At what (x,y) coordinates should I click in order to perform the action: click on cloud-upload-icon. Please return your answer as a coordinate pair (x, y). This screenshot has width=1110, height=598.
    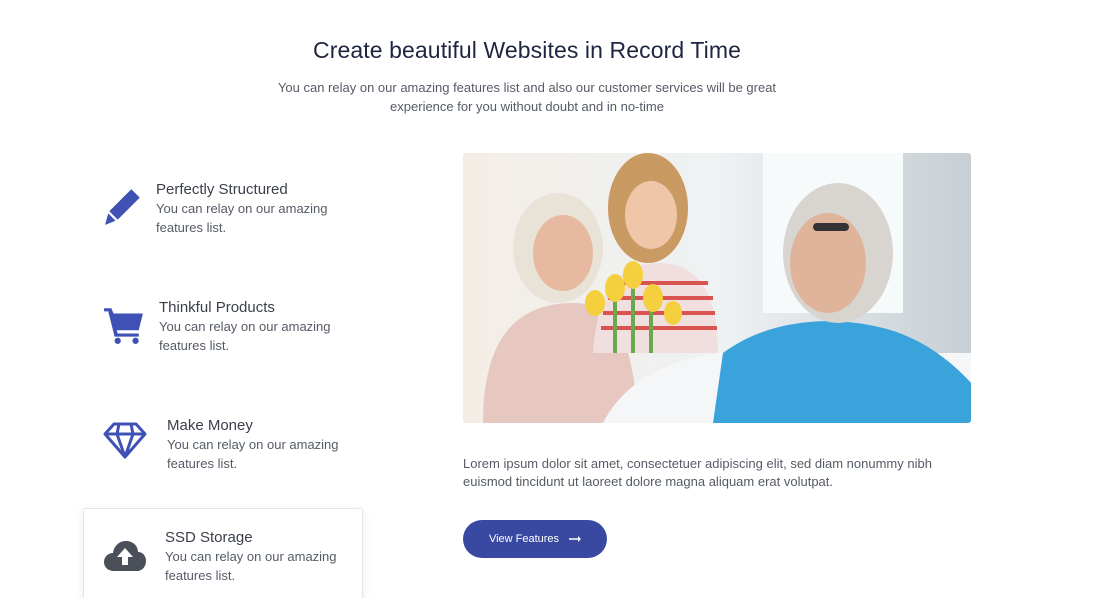
    Looking at the image, I should click on (125, 556).